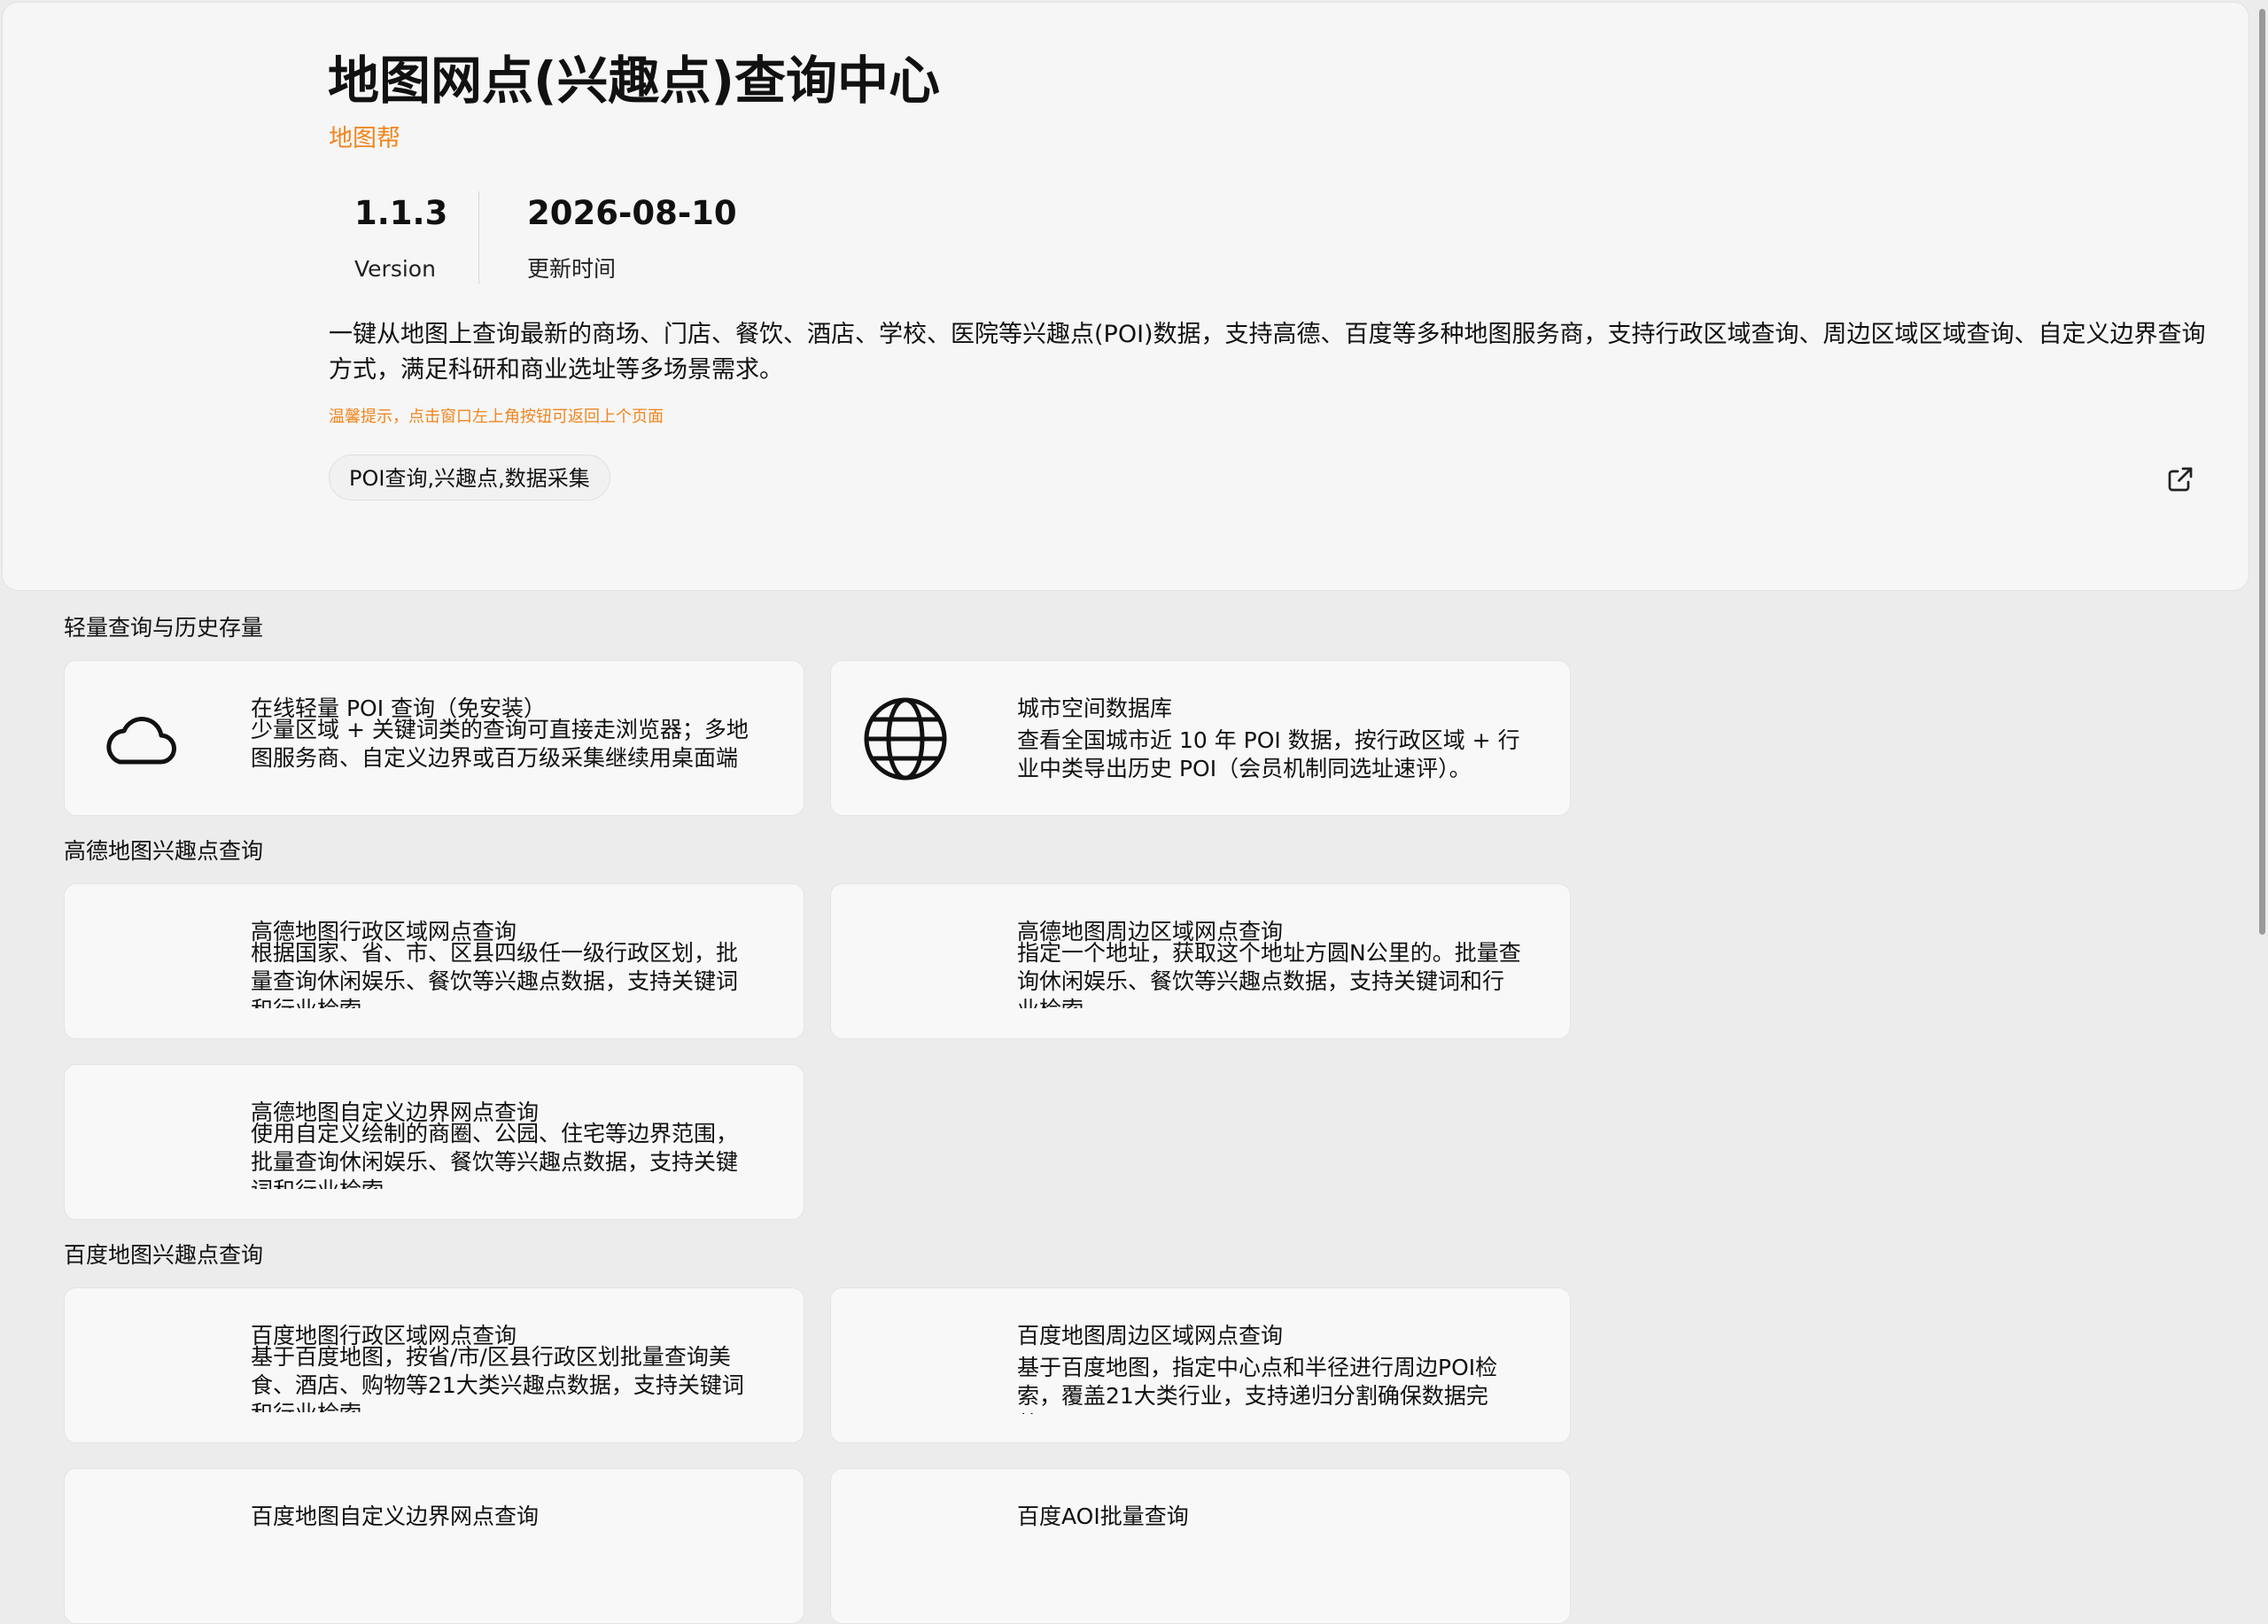 This screenshot has width=2268, height=1624. Describe the element at coordinates (905, 739) in the screenshot. I see `globe-icon` at that location.